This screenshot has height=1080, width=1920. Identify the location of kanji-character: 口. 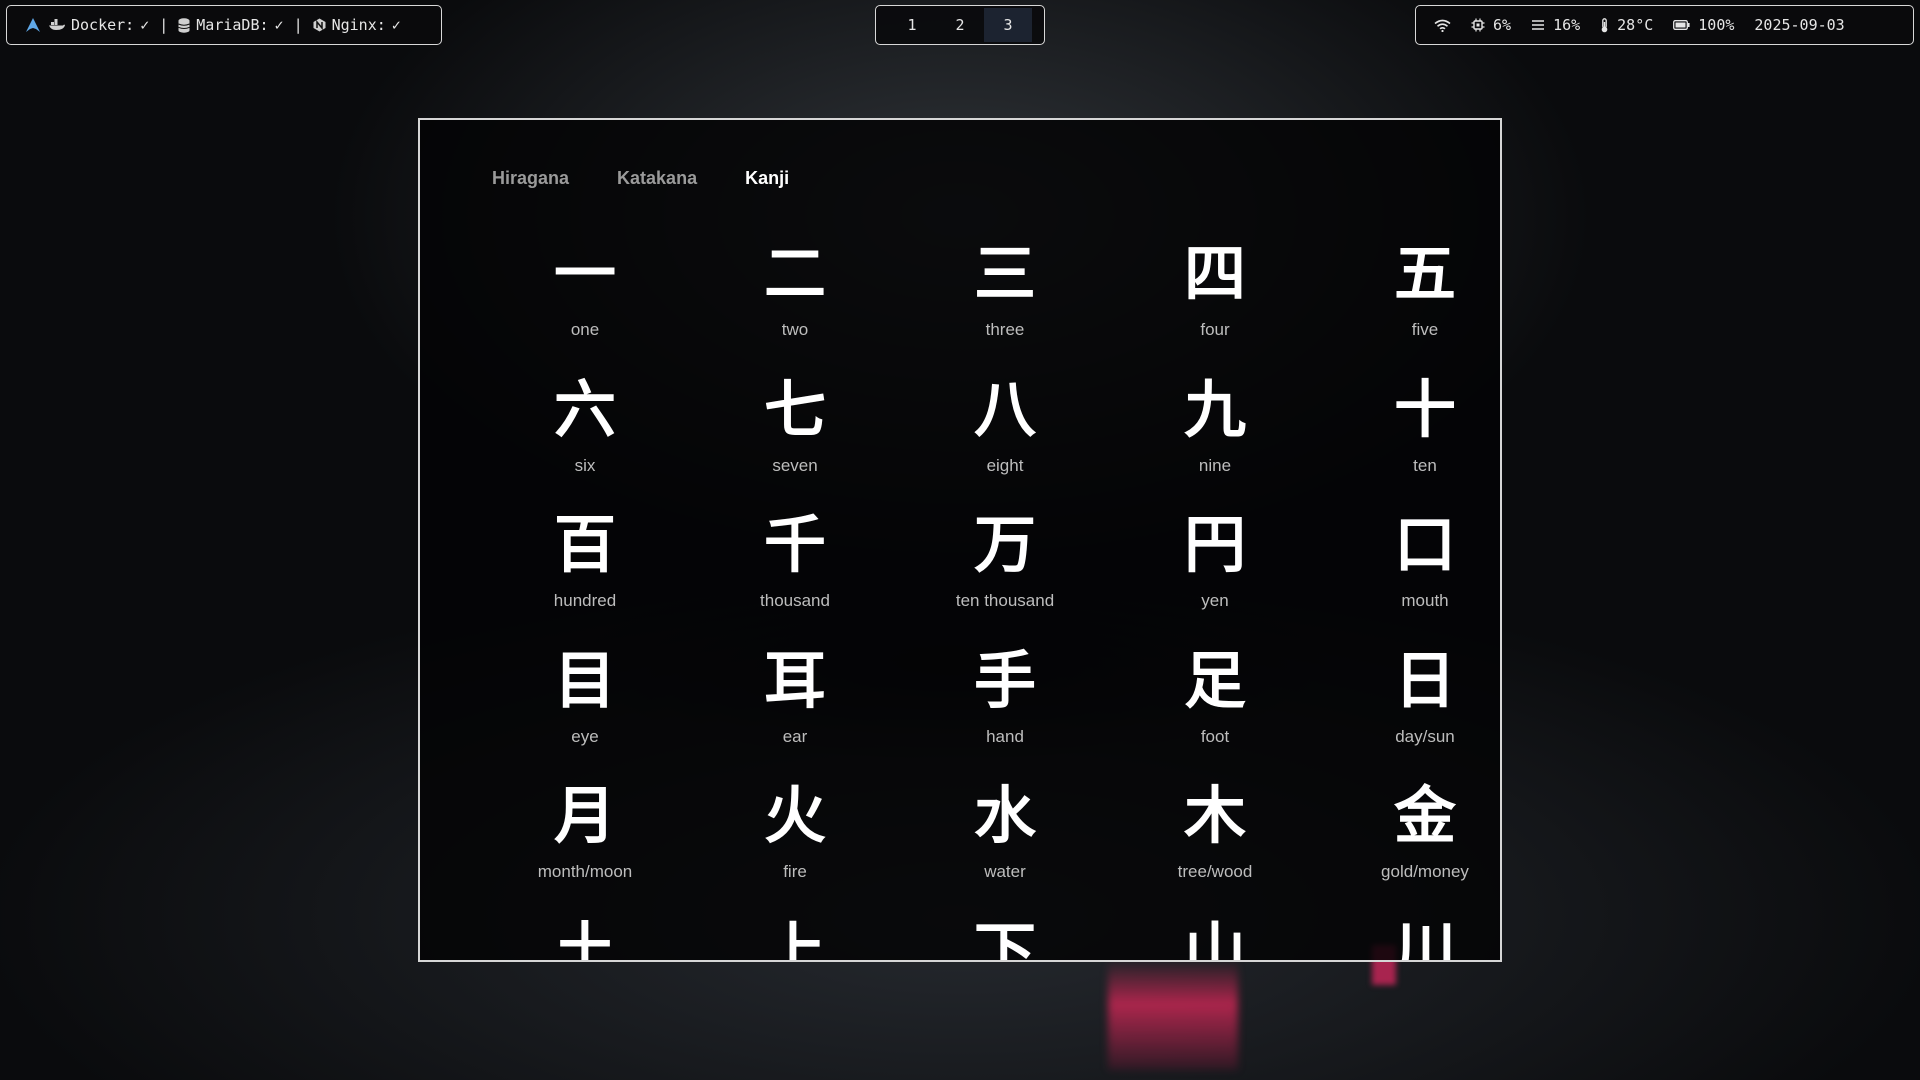
(1424, 544).